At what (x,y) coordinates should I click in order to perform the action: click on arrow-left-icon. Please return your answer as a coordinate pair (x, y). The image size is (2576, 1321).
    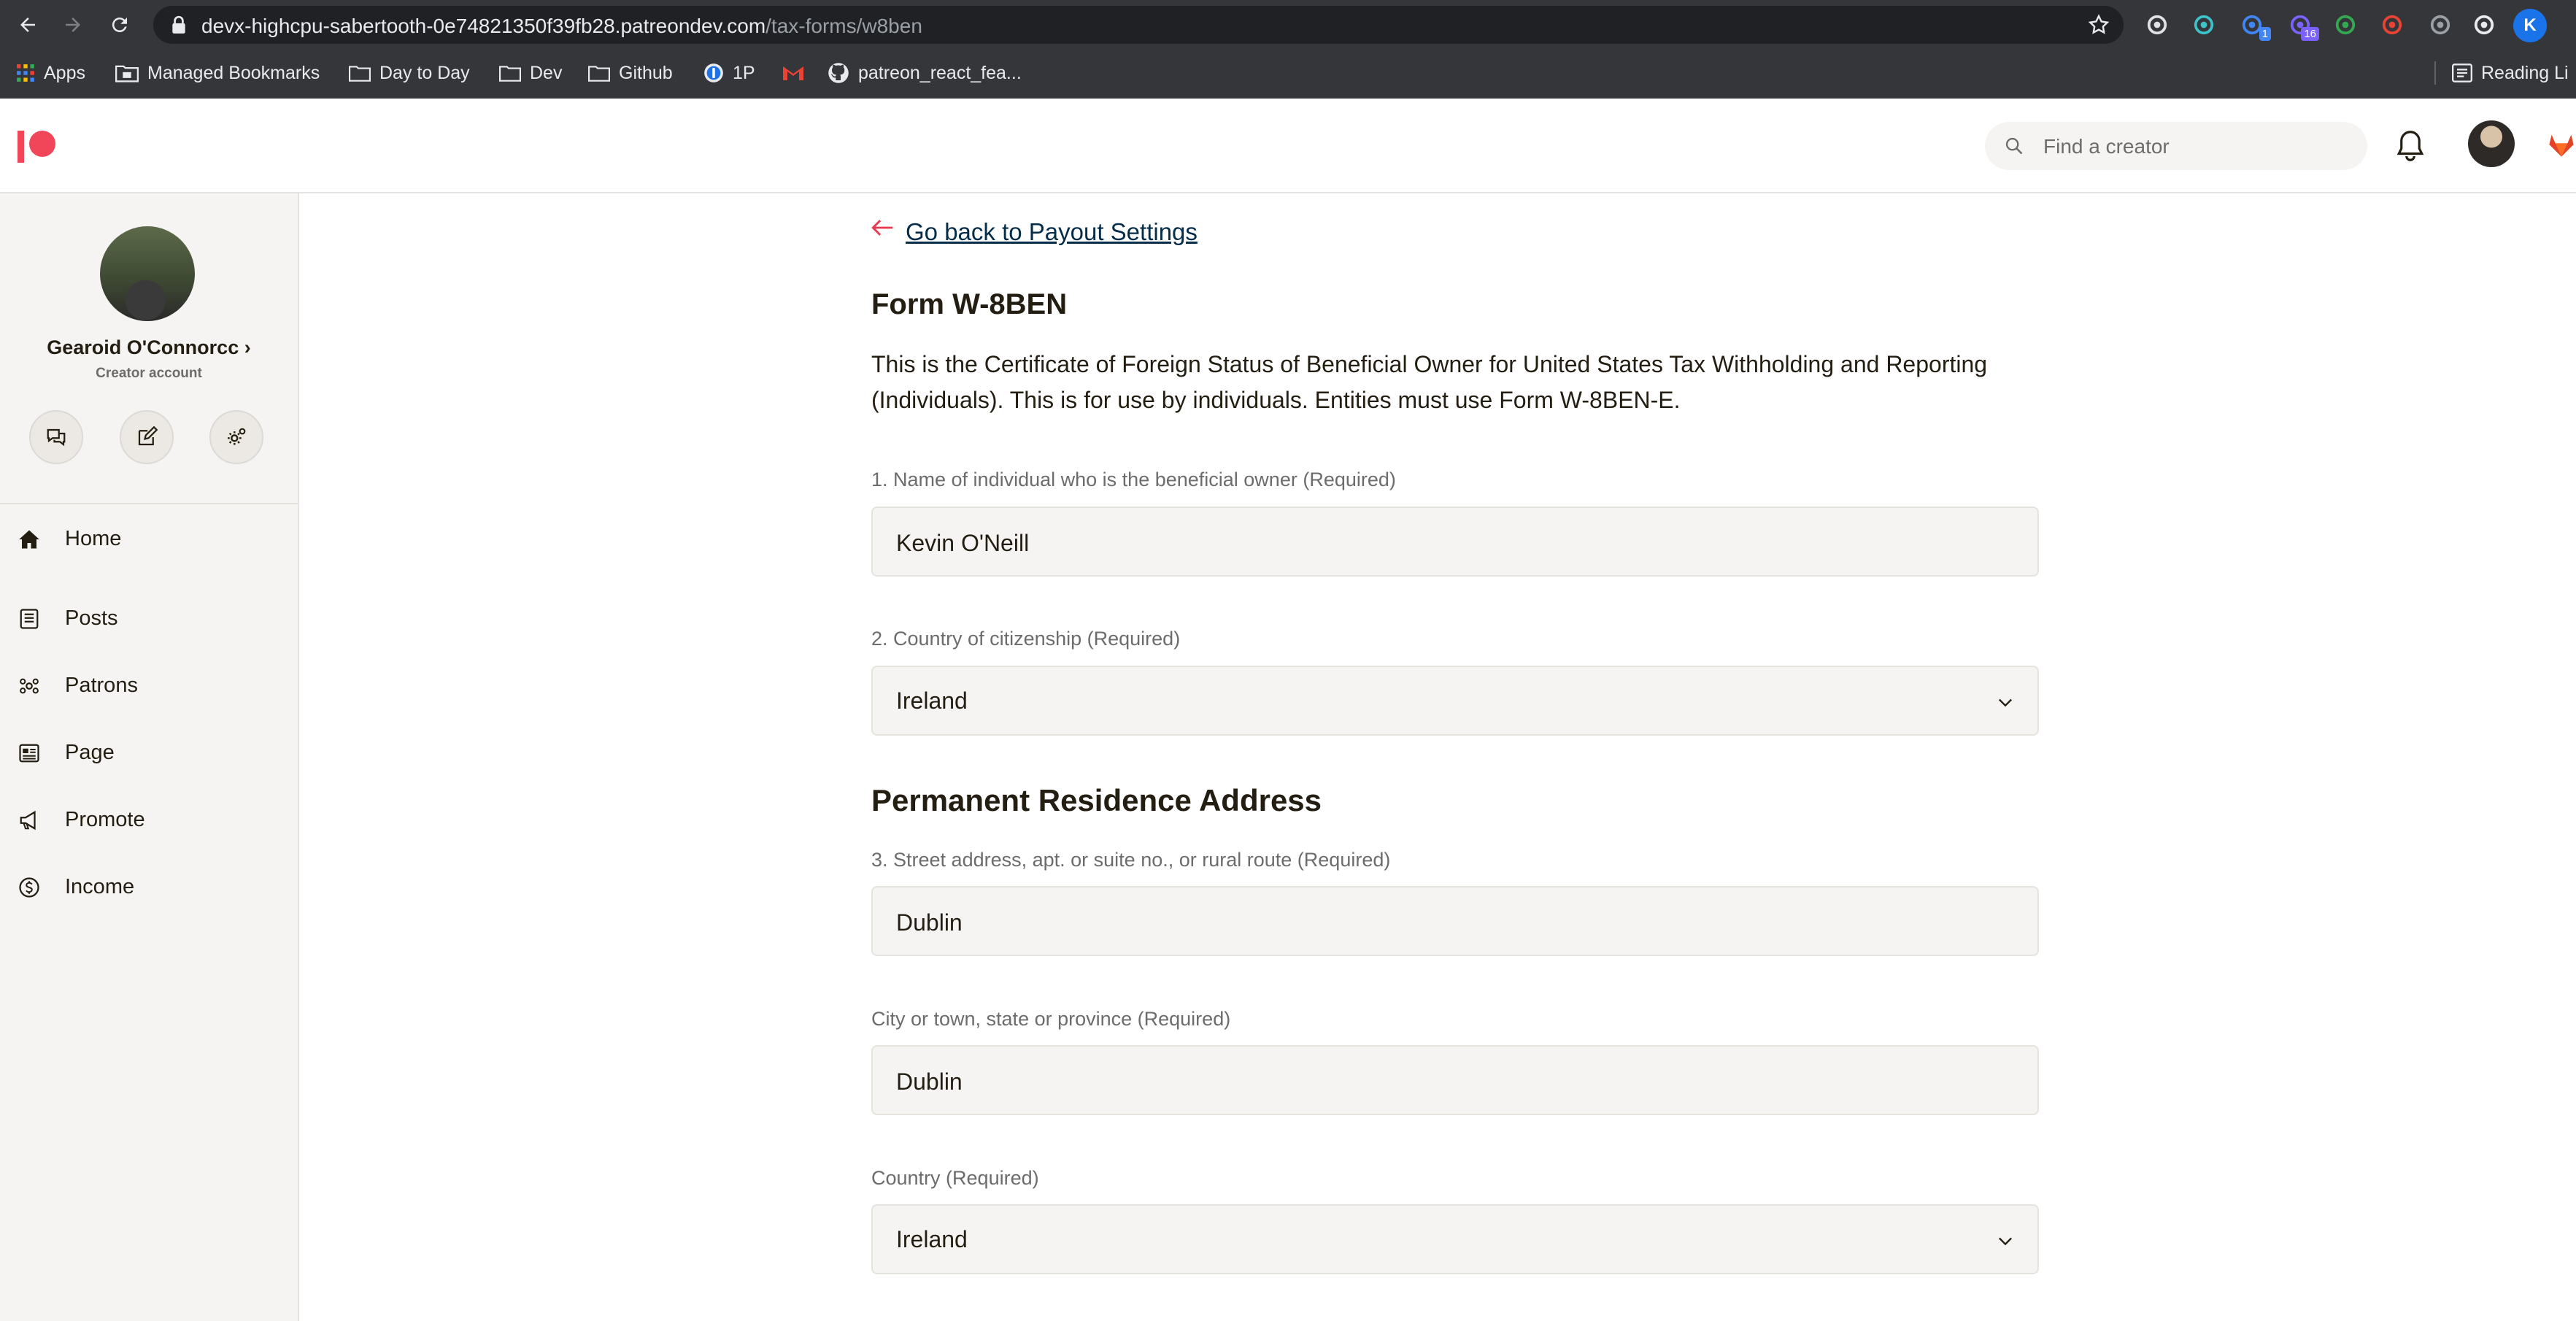
    Looking at the image, I should click on (882, 228).